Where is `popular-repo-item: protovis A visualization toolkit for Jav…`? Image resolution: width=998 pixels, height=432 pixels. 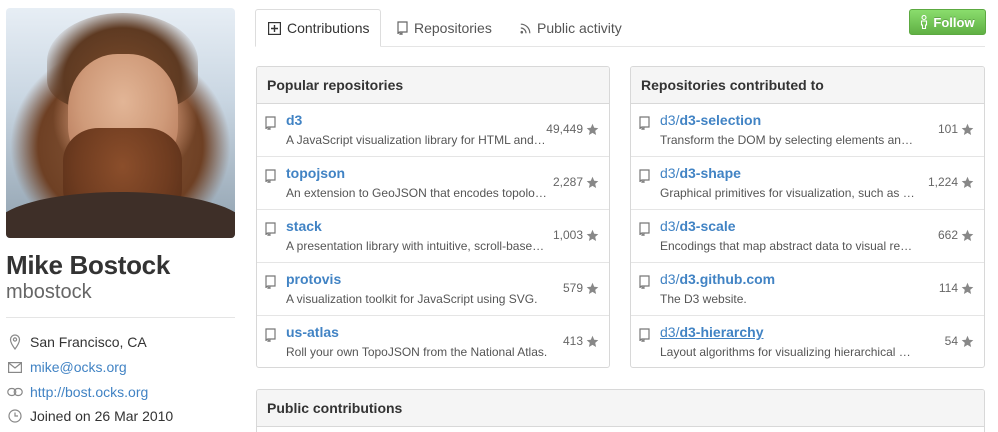 popular-repo-item: protovis A visualization toolkit for Jav… is located at coordinates (433, 289).